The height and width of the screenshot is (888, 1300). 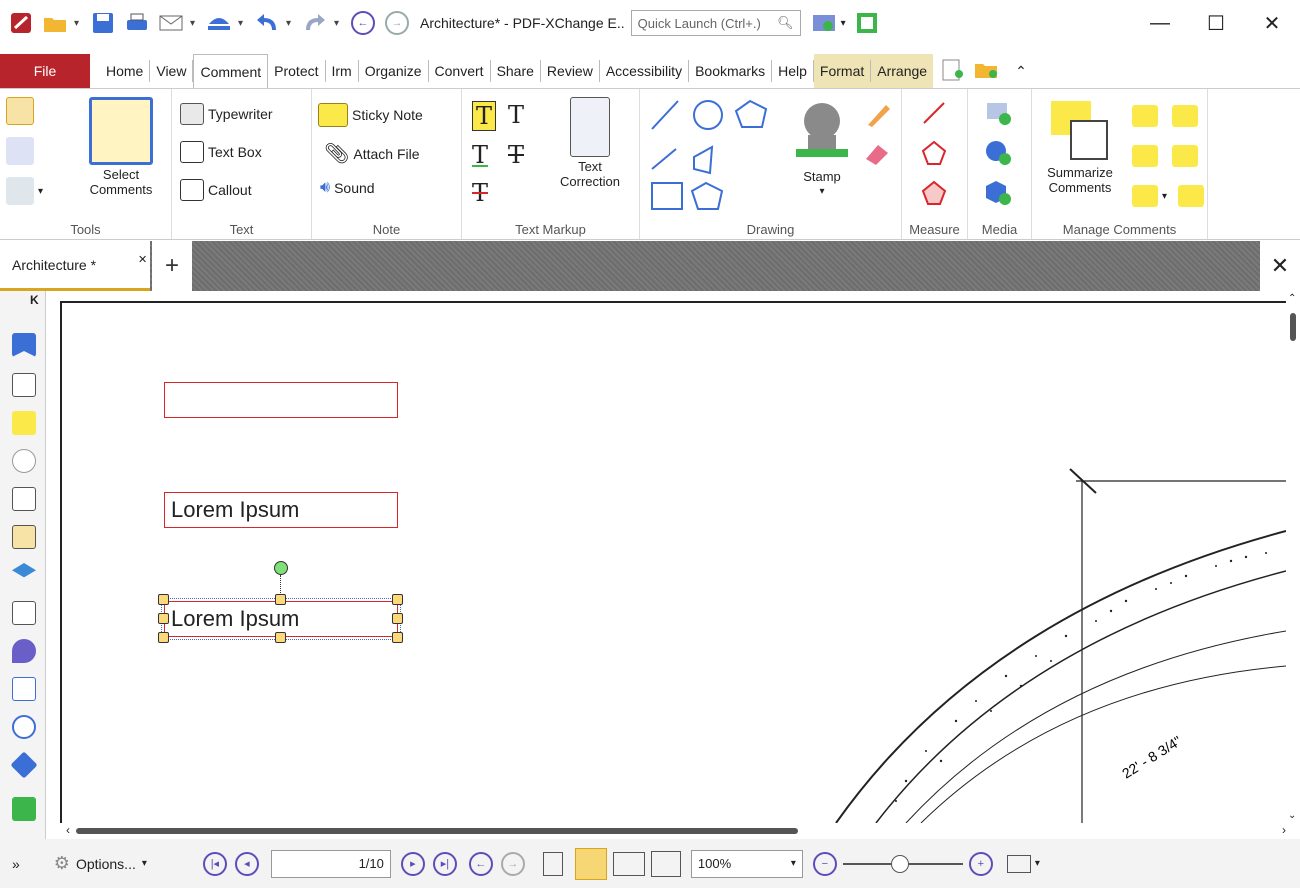 I want to click on collapse-sidebar-icon: K, so click(x=34, y=300).